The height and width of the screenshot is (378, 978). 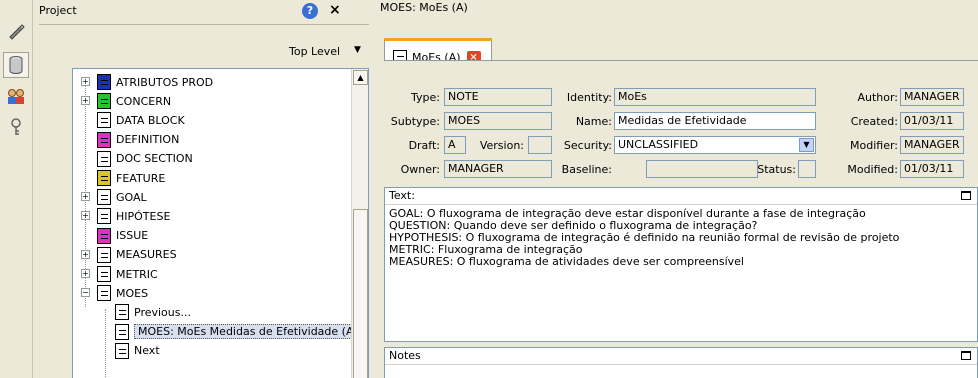 What do you see at coordinates (498, 121) in the screenshot?
I see `subtype-field: MOES` at bounding box center [498, 121].